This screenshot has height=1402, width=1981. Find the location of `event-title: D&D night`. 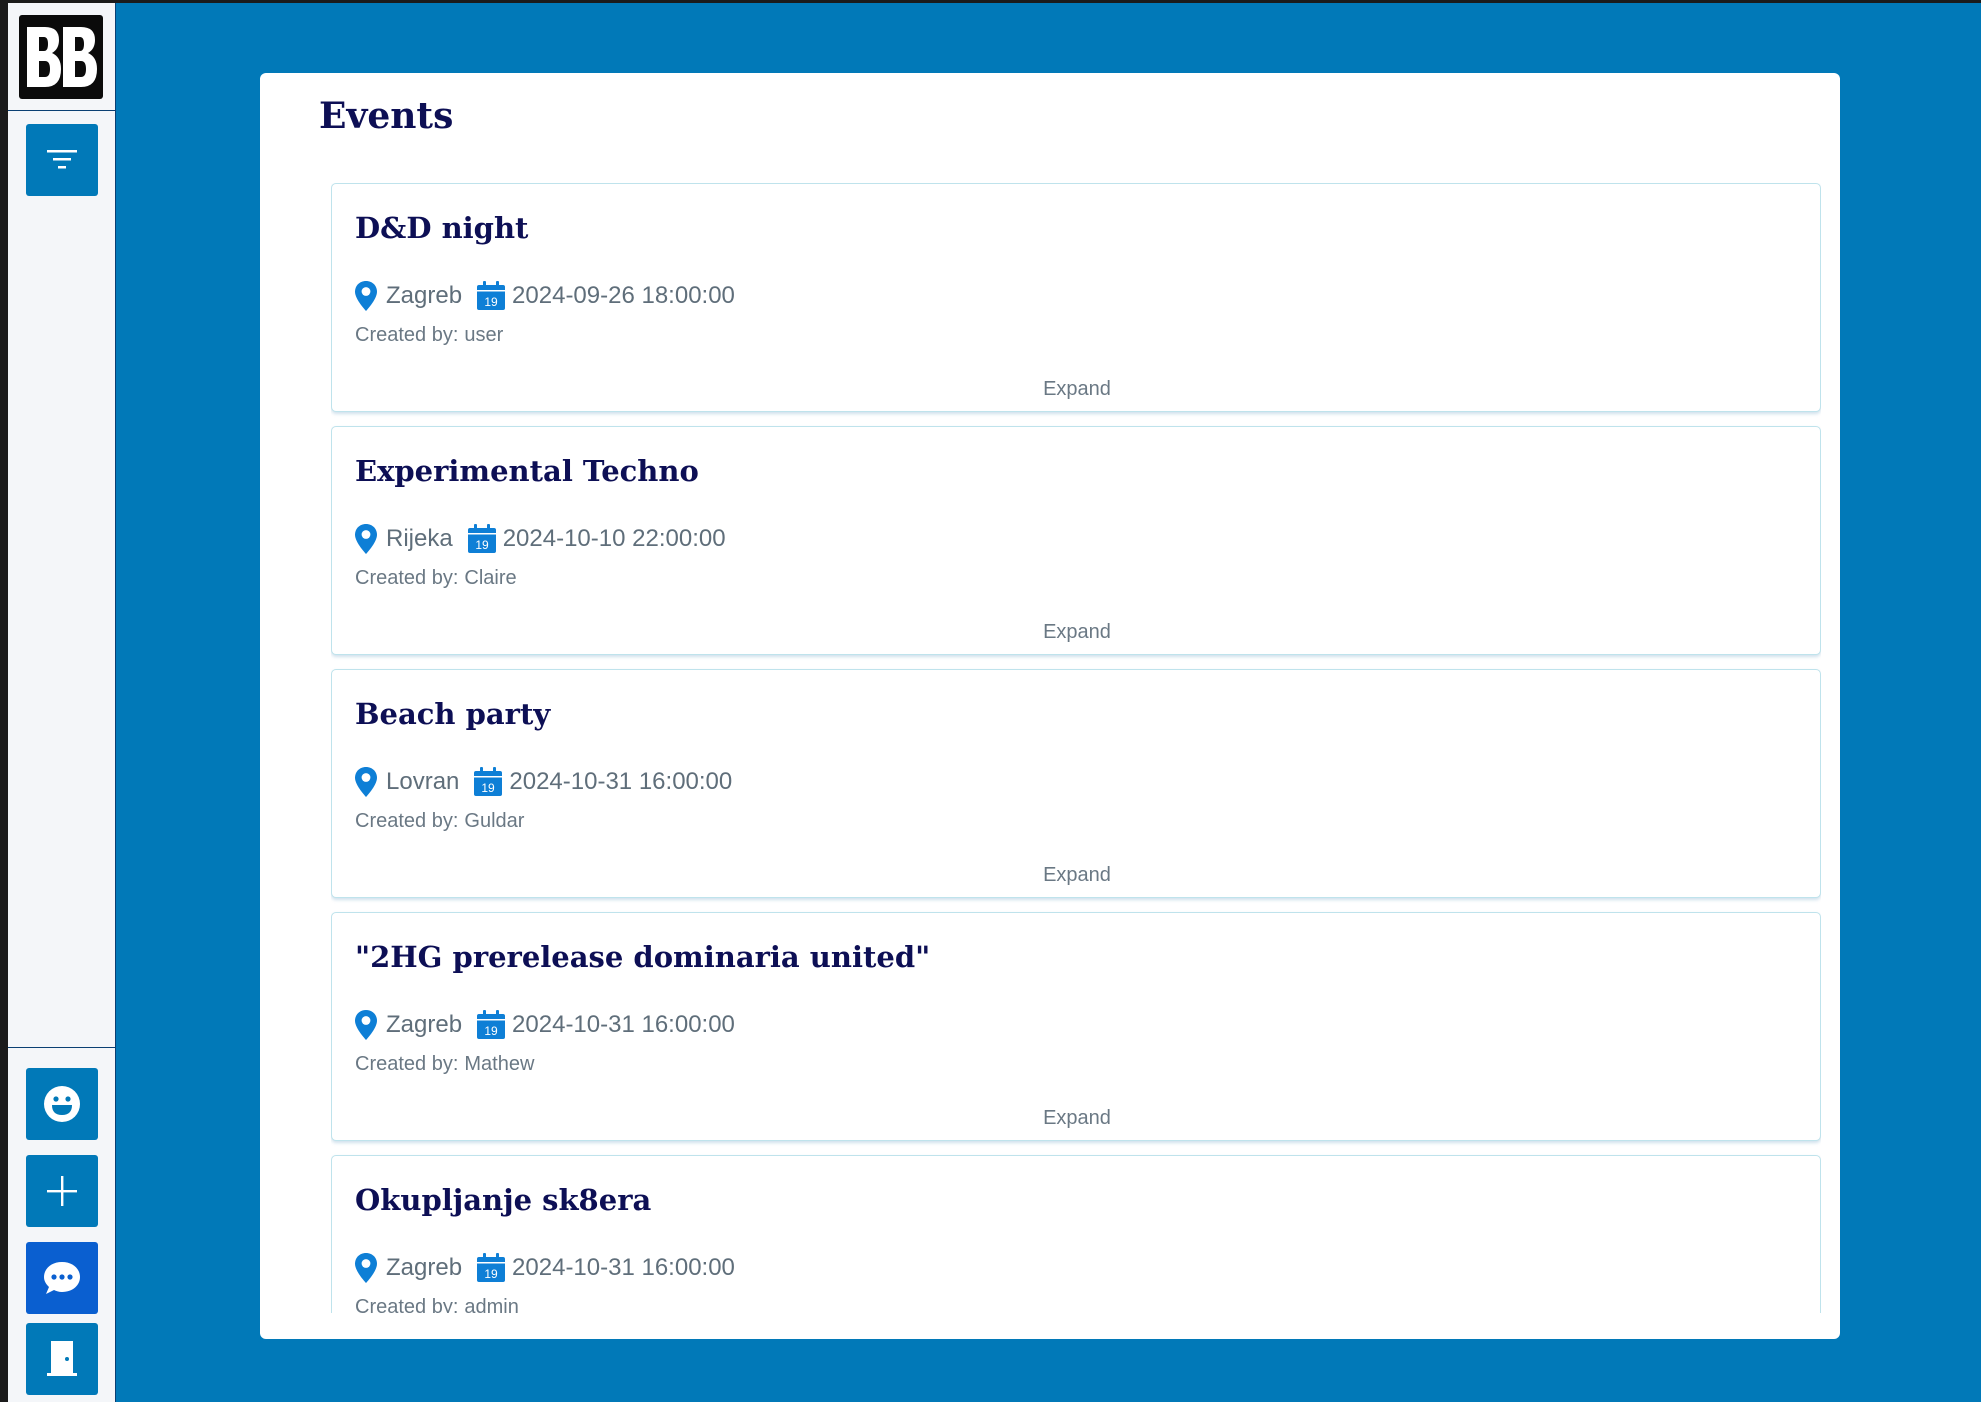

event-title: D&D night is located at coordinates (442, 228).